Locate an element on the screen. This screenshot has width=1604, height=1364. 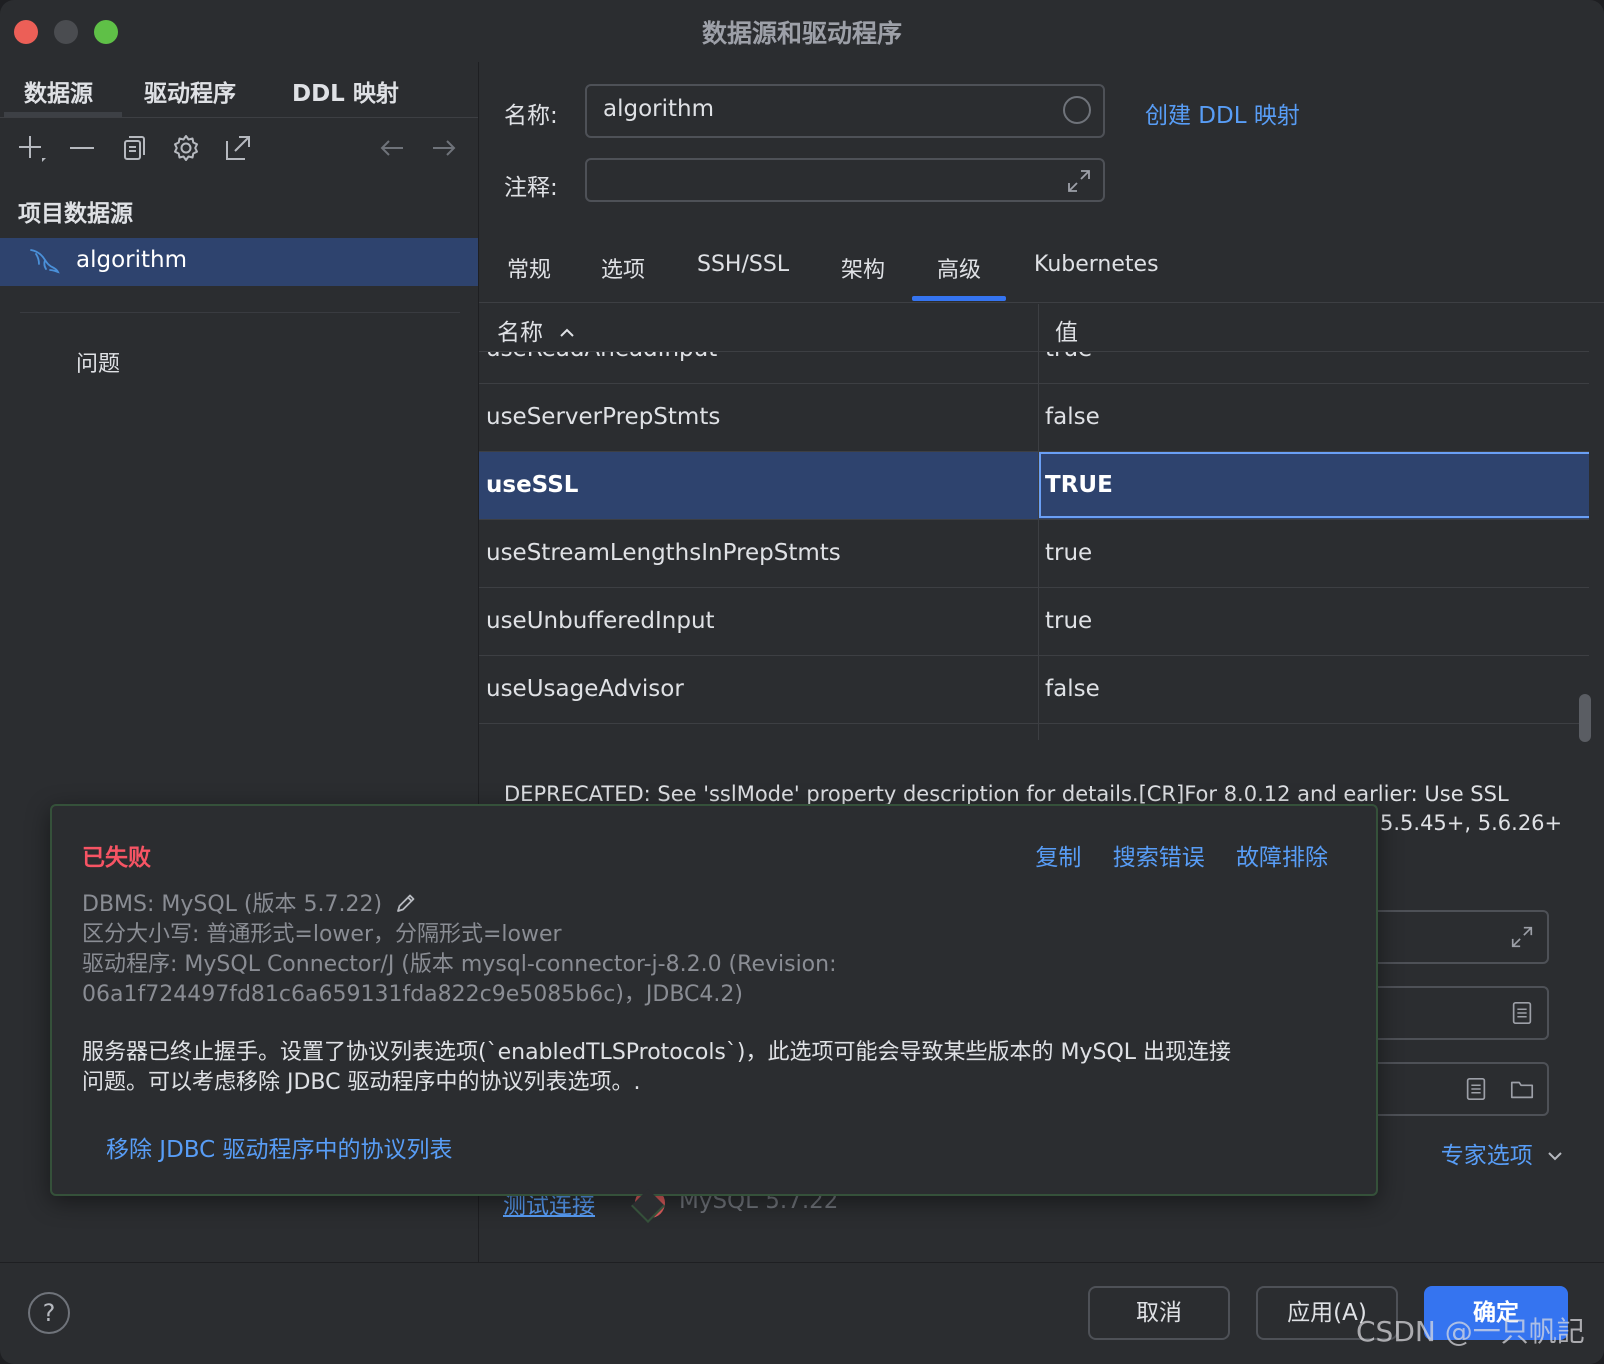
name-input: algorithm is located at coordinates (845, 111).